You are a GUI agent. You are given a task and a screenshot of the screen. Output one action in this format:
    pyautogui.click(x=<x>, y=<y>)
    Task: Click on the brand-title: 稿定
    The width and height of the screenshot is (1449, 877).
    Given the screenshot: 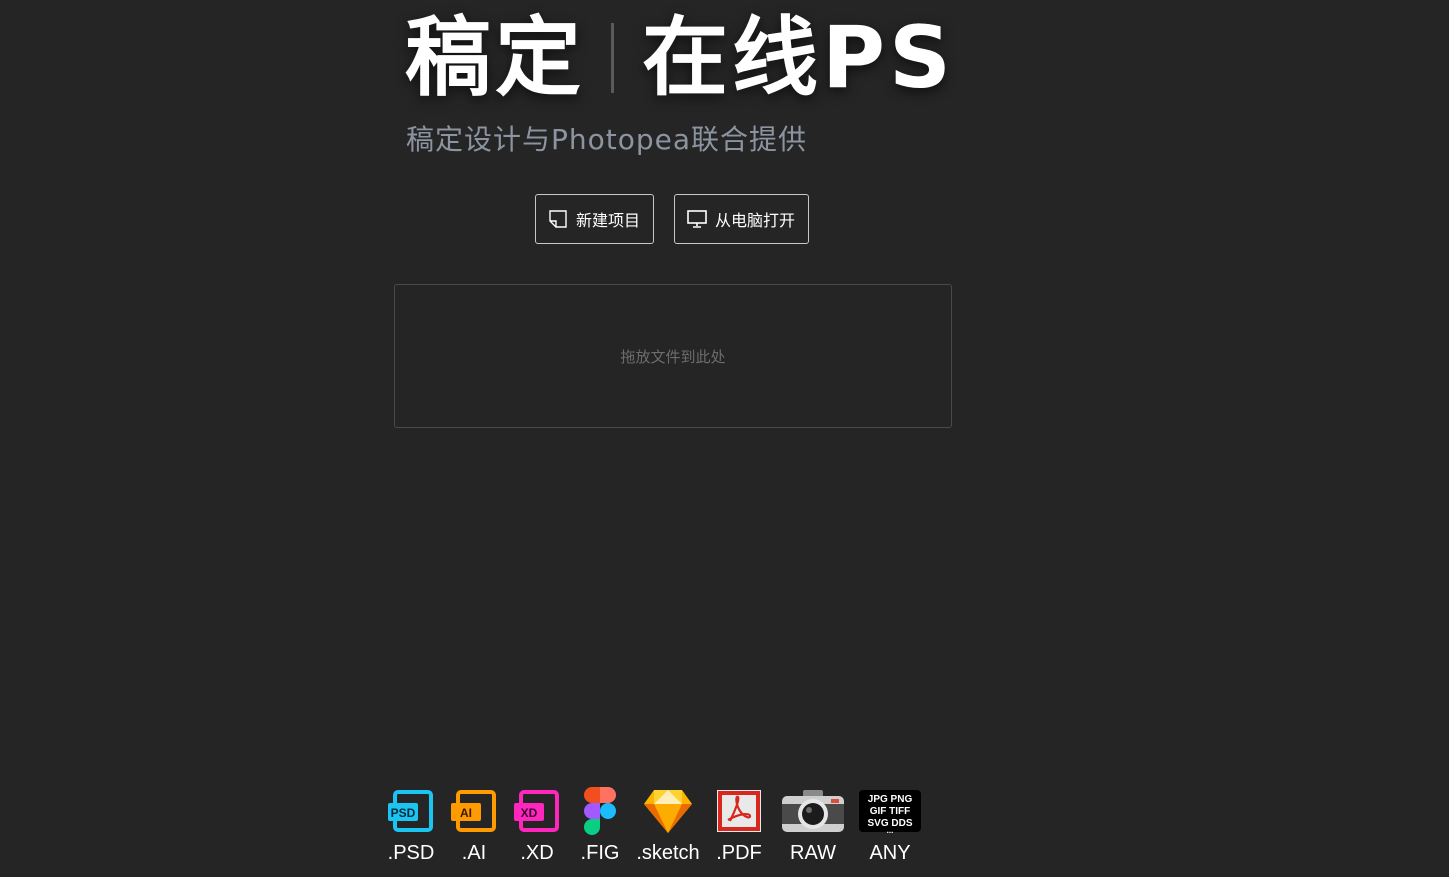 What is the action you would take?
    pyautogui.click(x=495, y=58)
    